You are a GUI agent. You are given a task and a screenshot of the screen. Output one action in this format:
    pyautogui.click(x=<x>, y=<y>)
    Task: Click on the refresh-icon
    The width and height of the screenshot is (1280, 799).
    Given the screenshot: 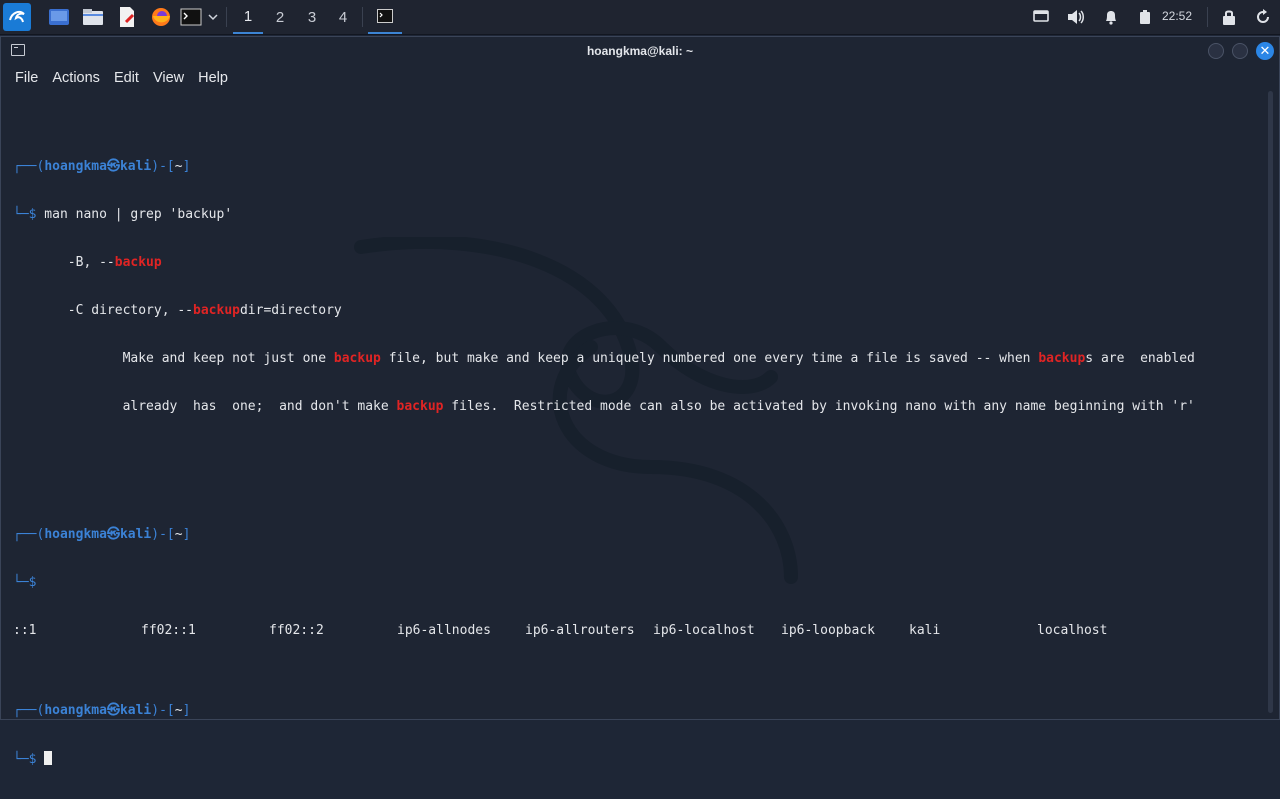 What is the action you would take?
    pyautogui.click(x=1263, y=16)
    